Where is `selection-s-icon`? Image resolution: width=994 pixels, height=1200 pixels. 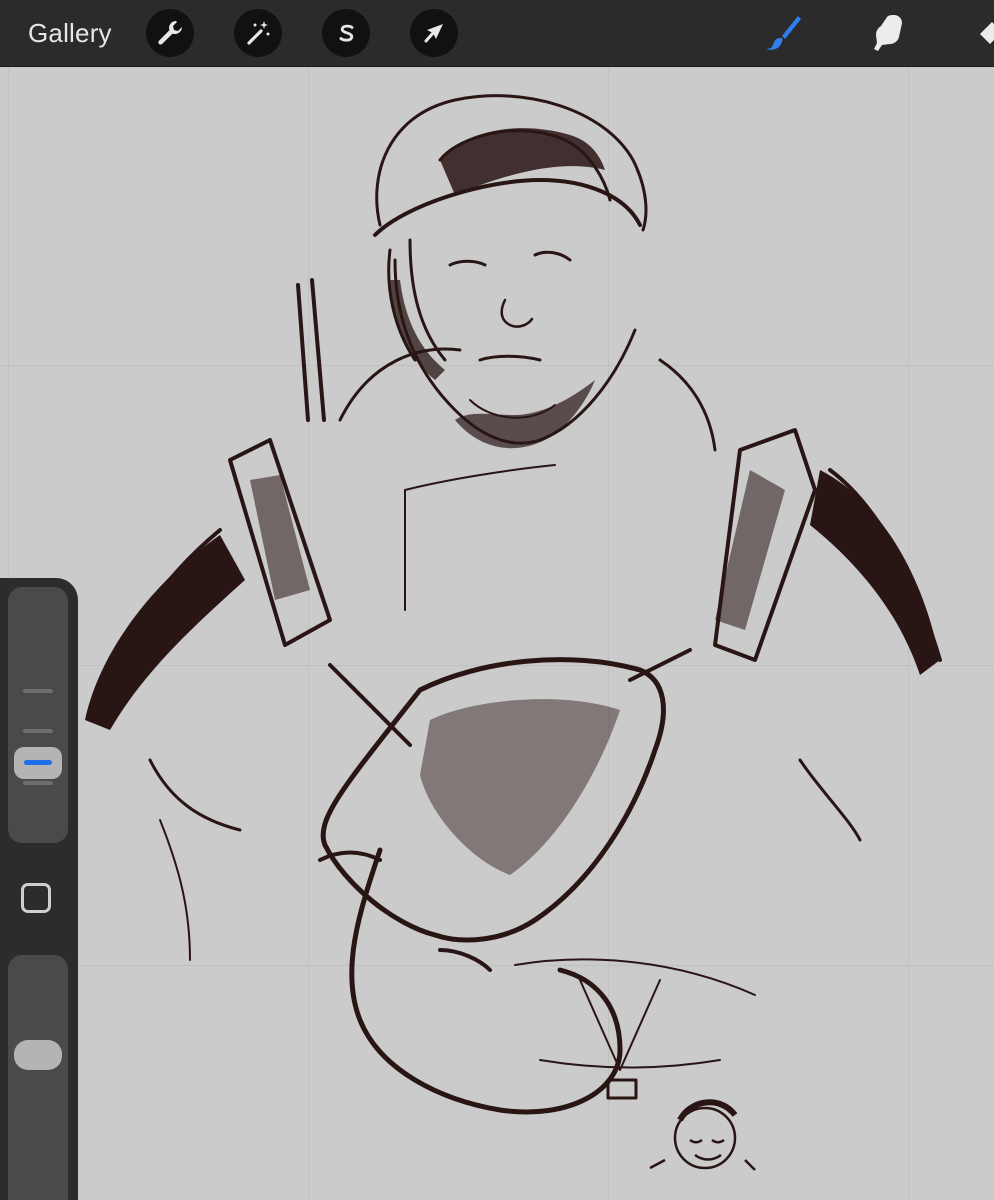 selection-s-icon is located at coordinates (346, 33).